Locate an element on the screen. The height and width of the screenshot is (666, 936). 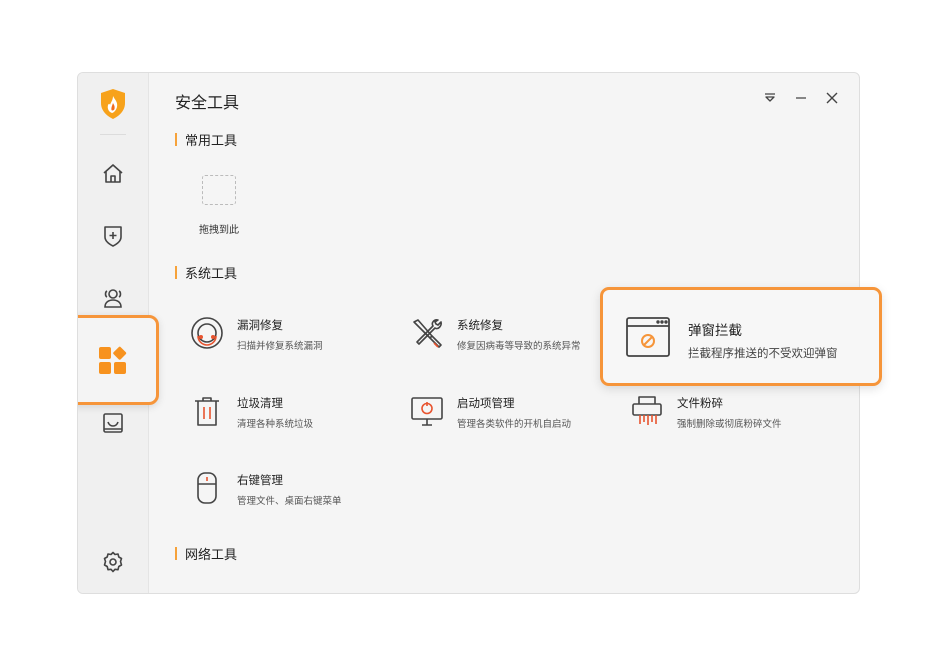
minimize-icon is located at coordinates (801, 98).